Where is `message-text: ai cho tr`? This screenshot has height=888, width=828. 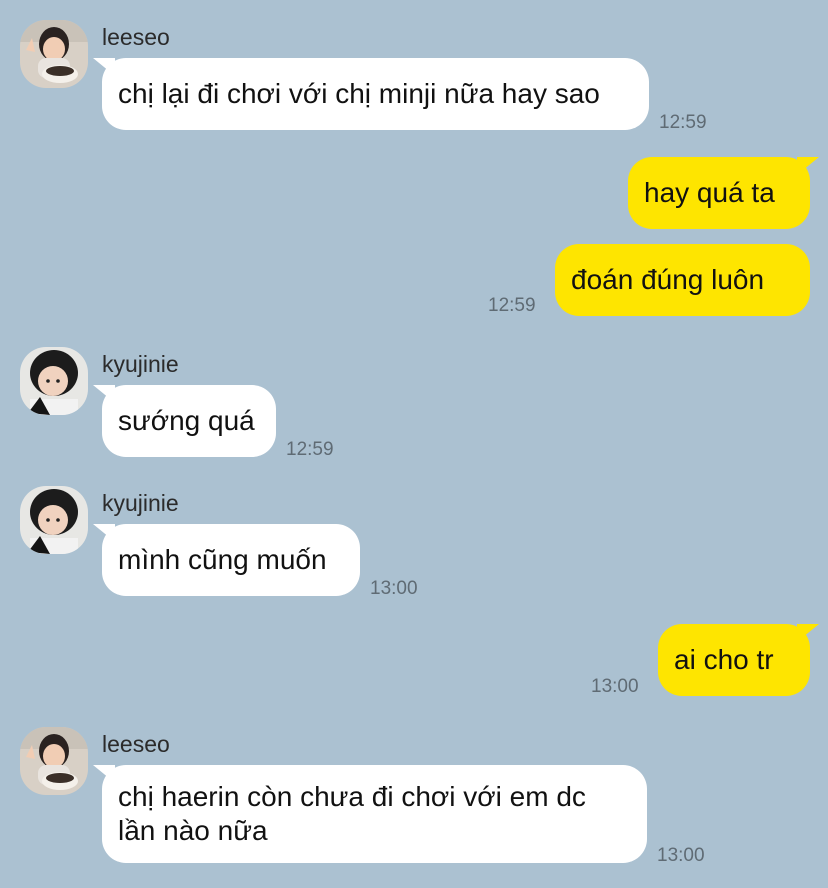
message-text: ai cho tr is located at coordinates (724, 659).